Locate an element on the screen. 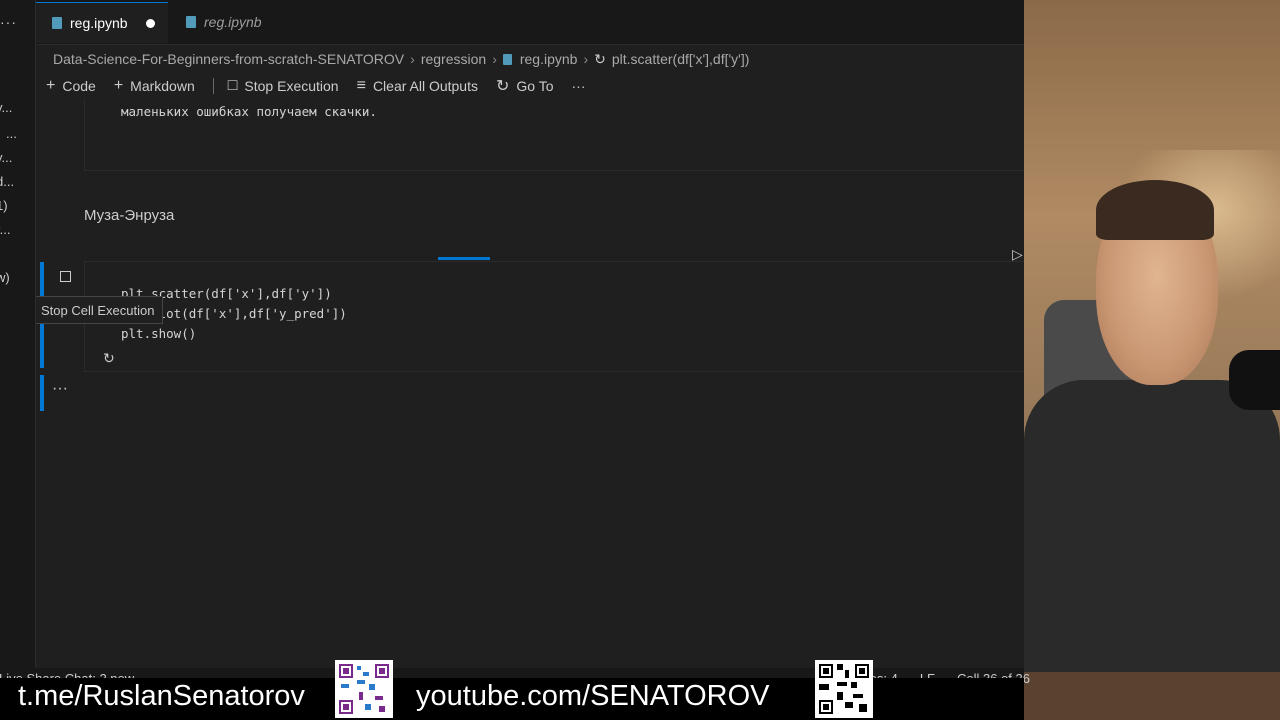  output-more-icon: ··· is located at coordinates (60, 389).